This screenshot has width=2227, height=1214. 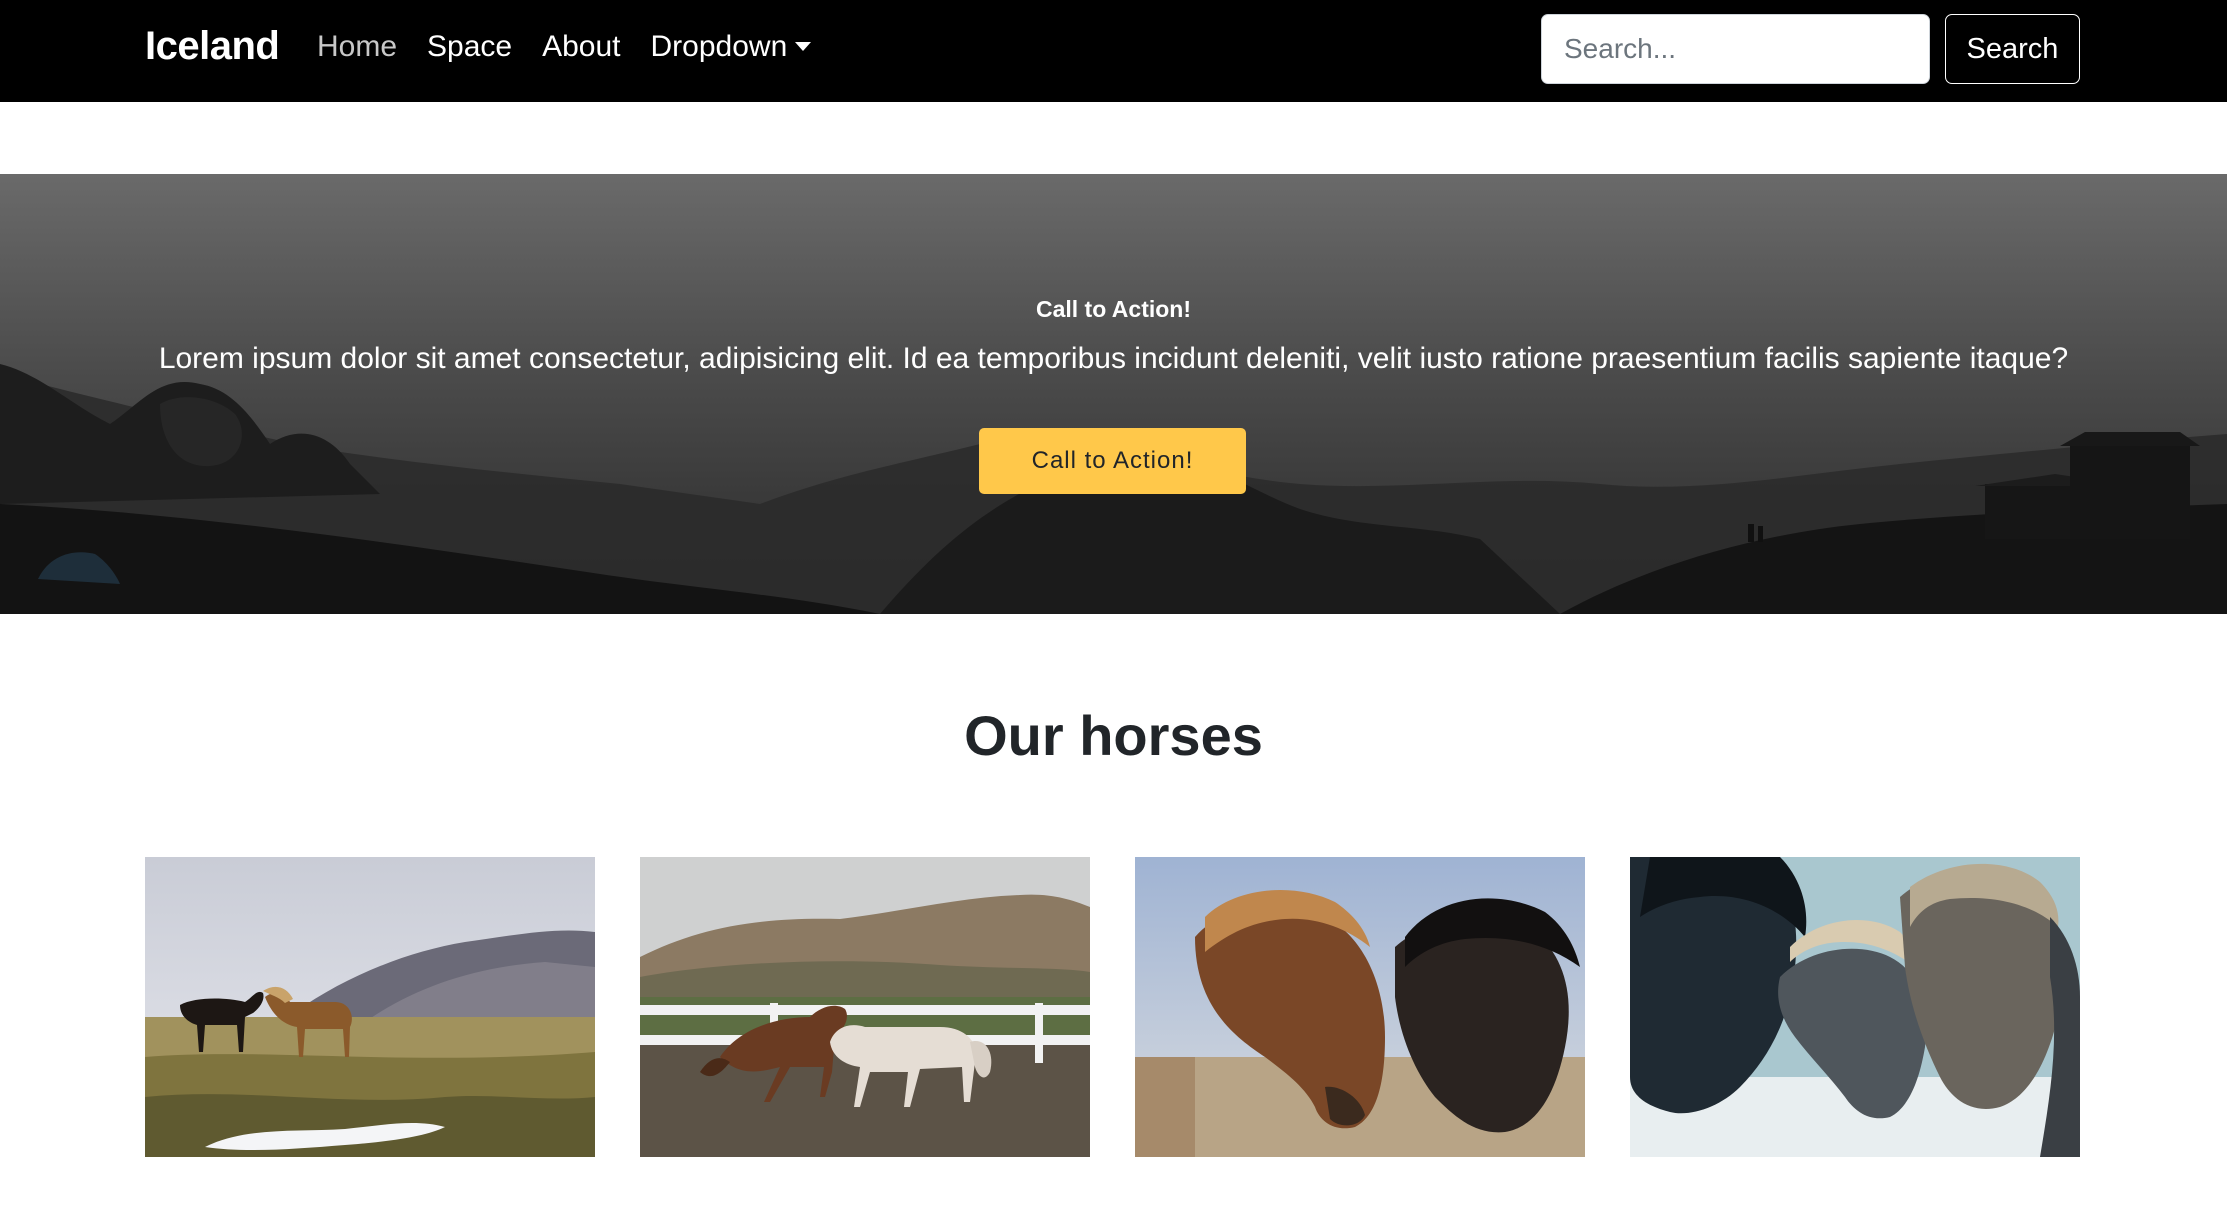 What do you see at coordinates (803, 46) in the screenshot?
I see `caret-down-icon` at bounding box center [803, 46].